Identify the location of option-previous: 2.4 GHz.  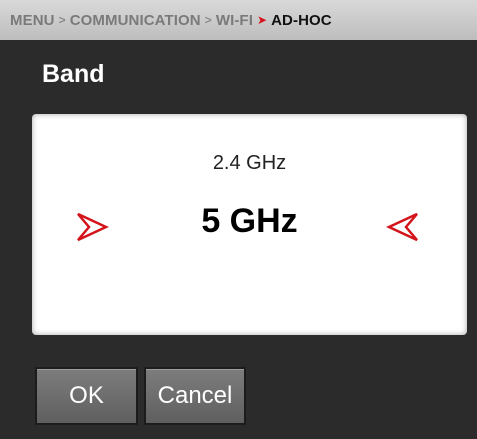
(249, 163).